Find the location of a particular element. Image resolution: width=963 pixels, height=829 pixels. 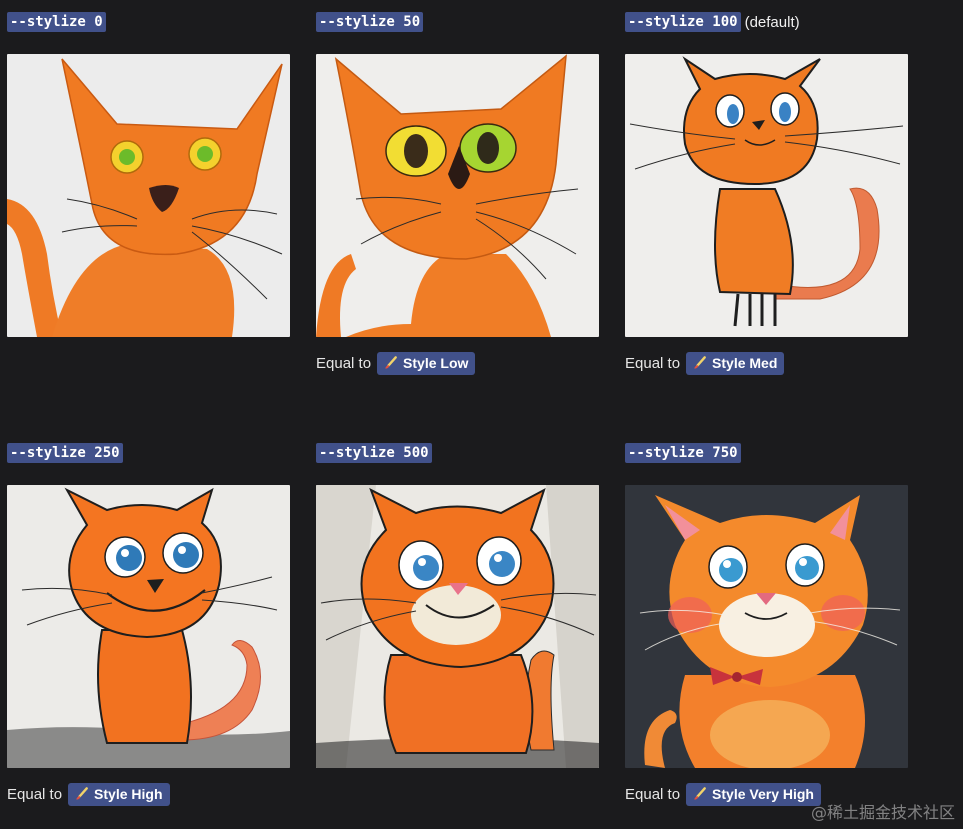

default-note: (default) is located at coordinates (772, 22).